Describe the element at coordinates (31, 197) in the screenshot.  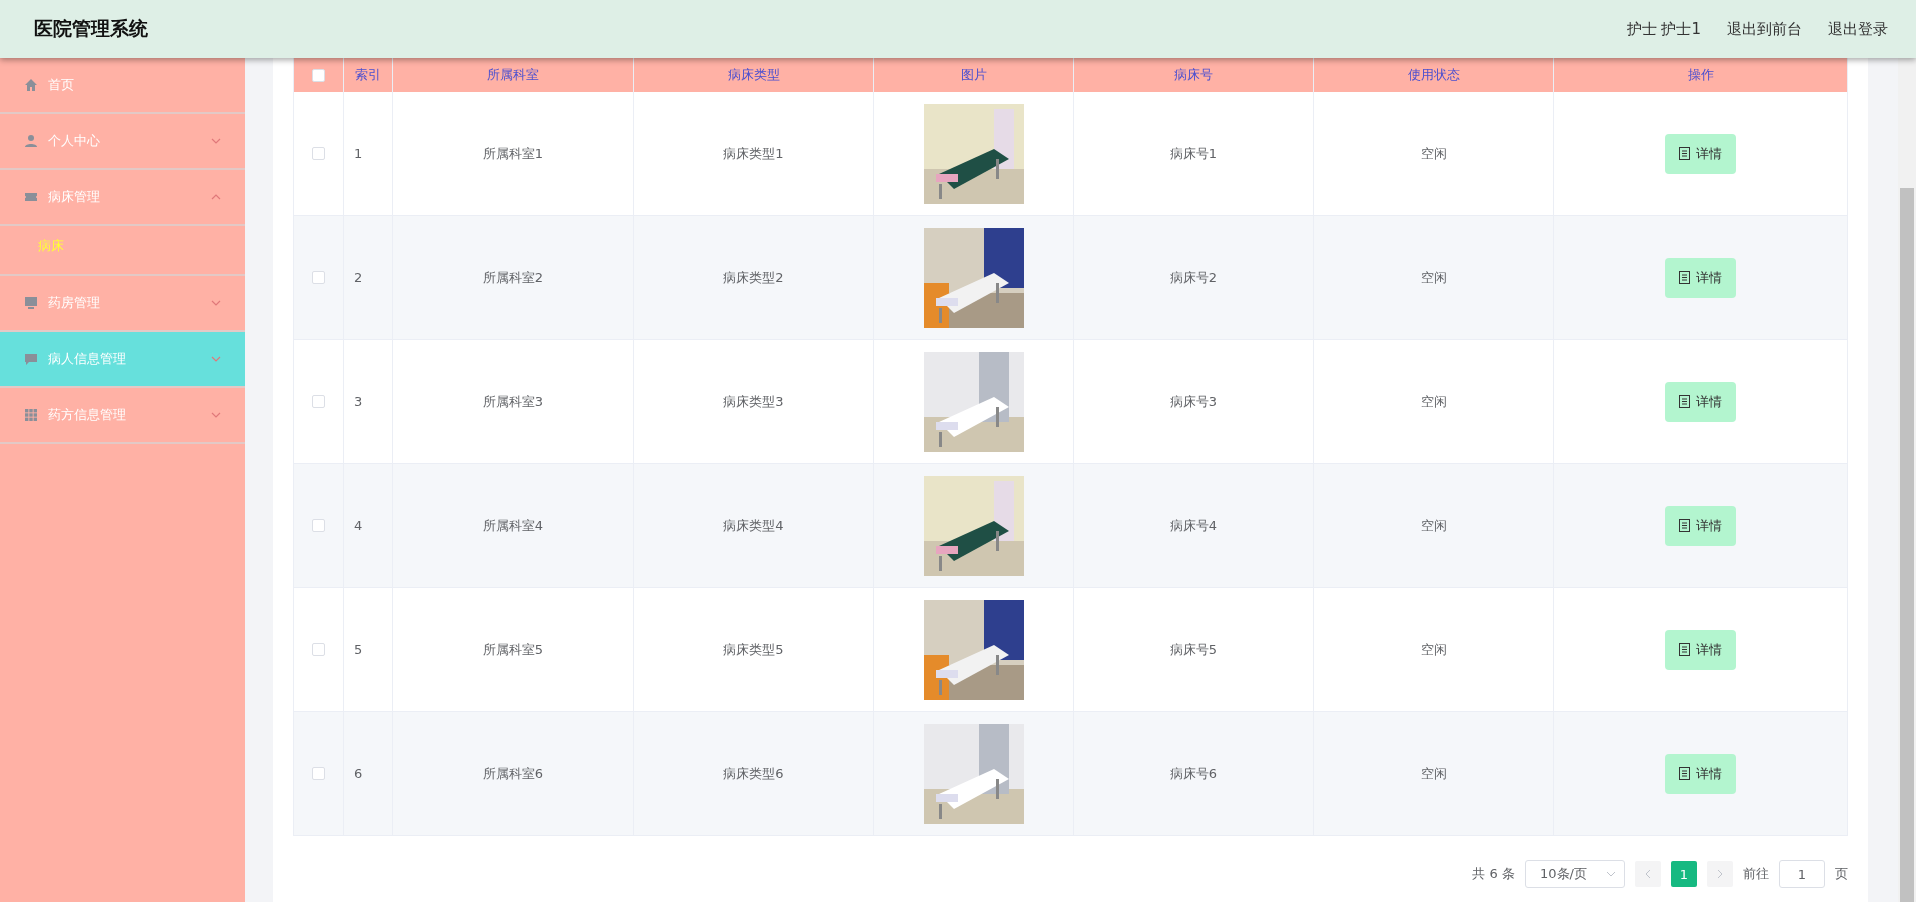
I see `ticket-icon` at that location.